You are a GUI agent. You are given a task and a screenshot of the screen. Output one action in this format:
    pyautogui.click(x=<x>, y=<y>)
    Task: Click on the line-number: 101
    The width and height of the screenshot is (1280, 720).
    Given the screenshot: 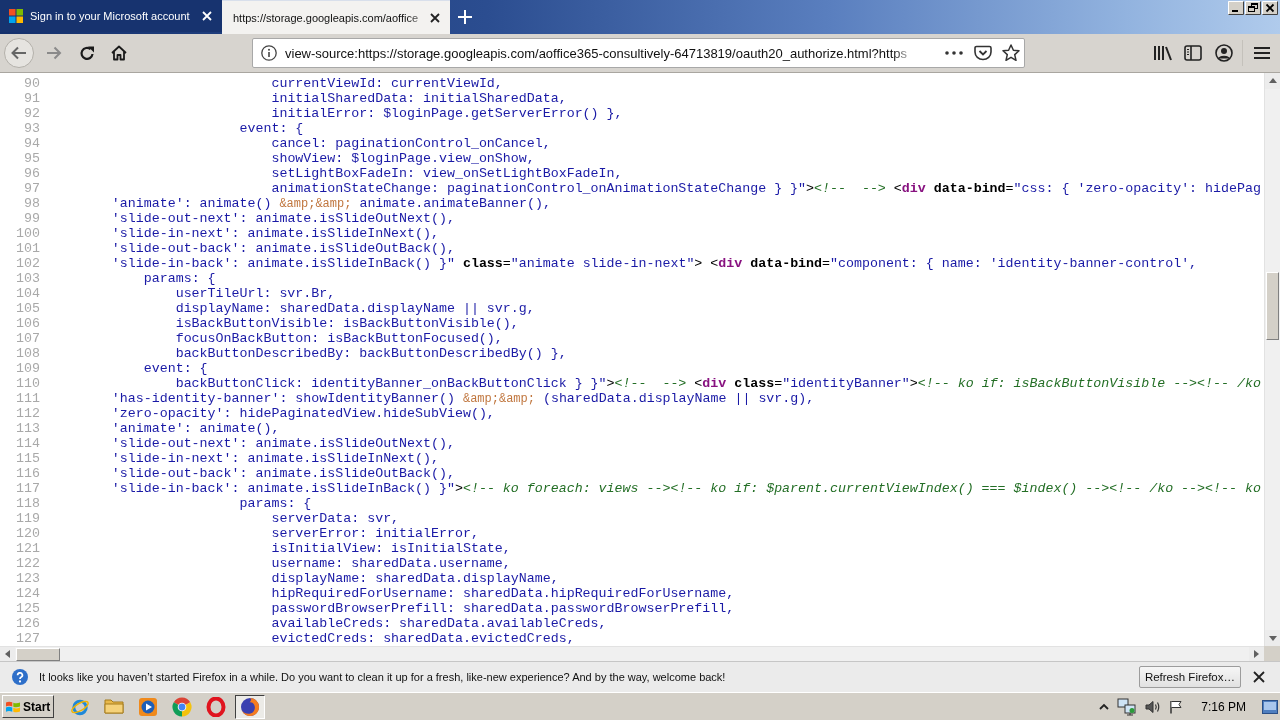 What is the action you would take?
    pyautogui.click(x=27, y=248)
    